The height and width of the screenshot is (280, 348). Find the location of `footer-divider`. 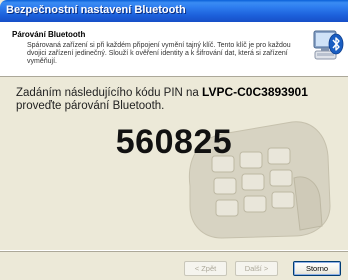

footer-divider is located at coordinates (174, 251).